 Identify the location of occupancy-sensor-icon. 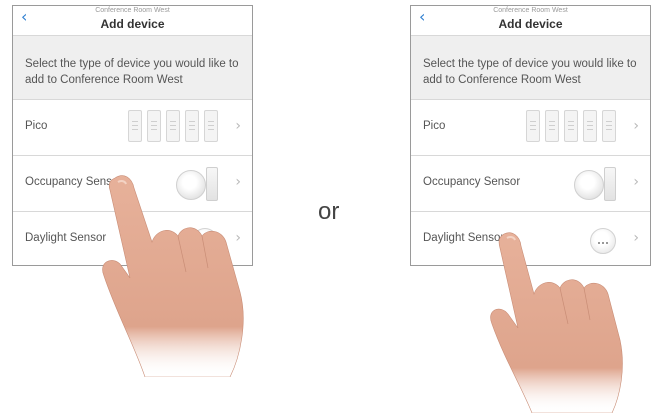
(595, 184).